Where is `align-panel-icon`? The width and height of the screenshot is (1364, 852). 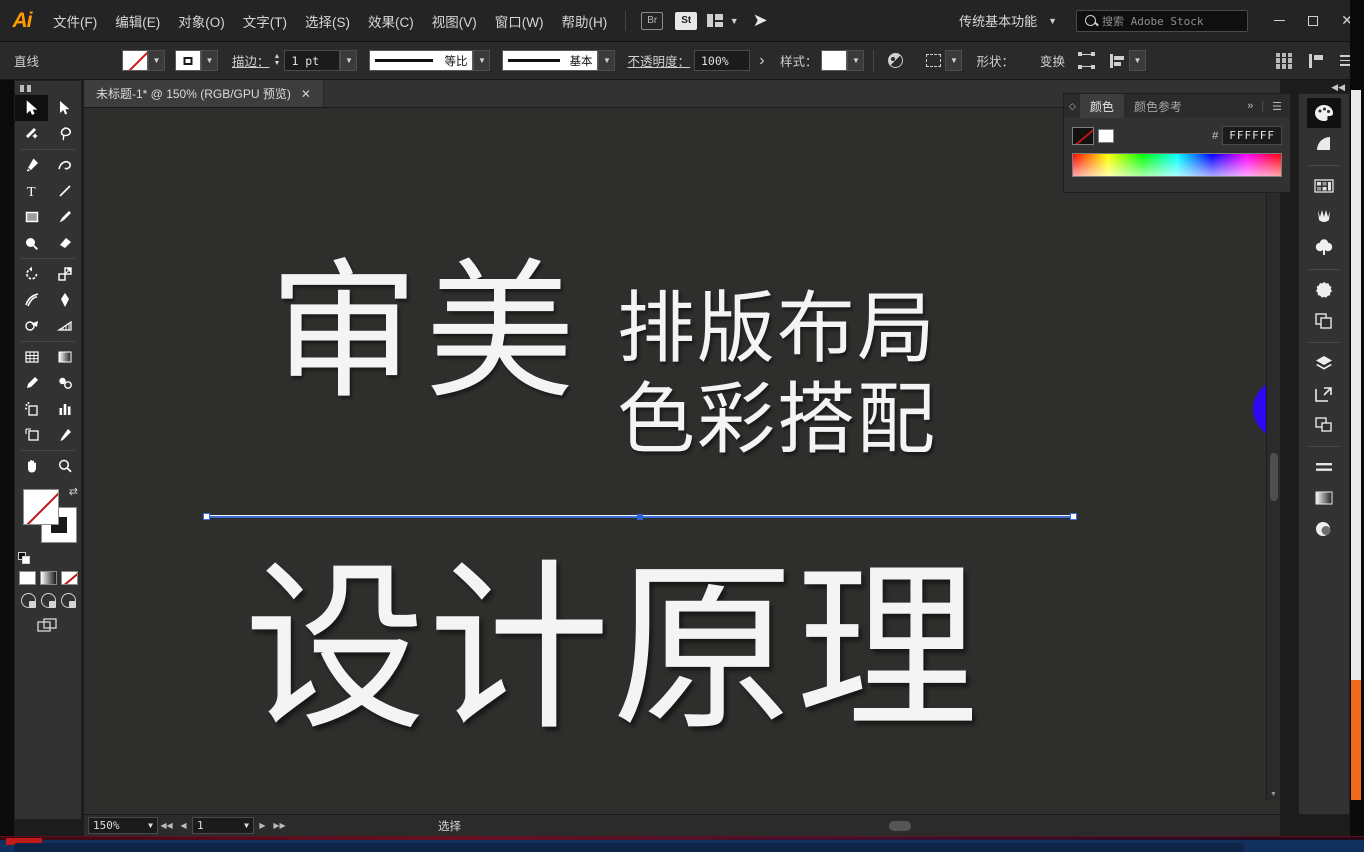
align-panel-icon is located at coordinates (1284, 60).